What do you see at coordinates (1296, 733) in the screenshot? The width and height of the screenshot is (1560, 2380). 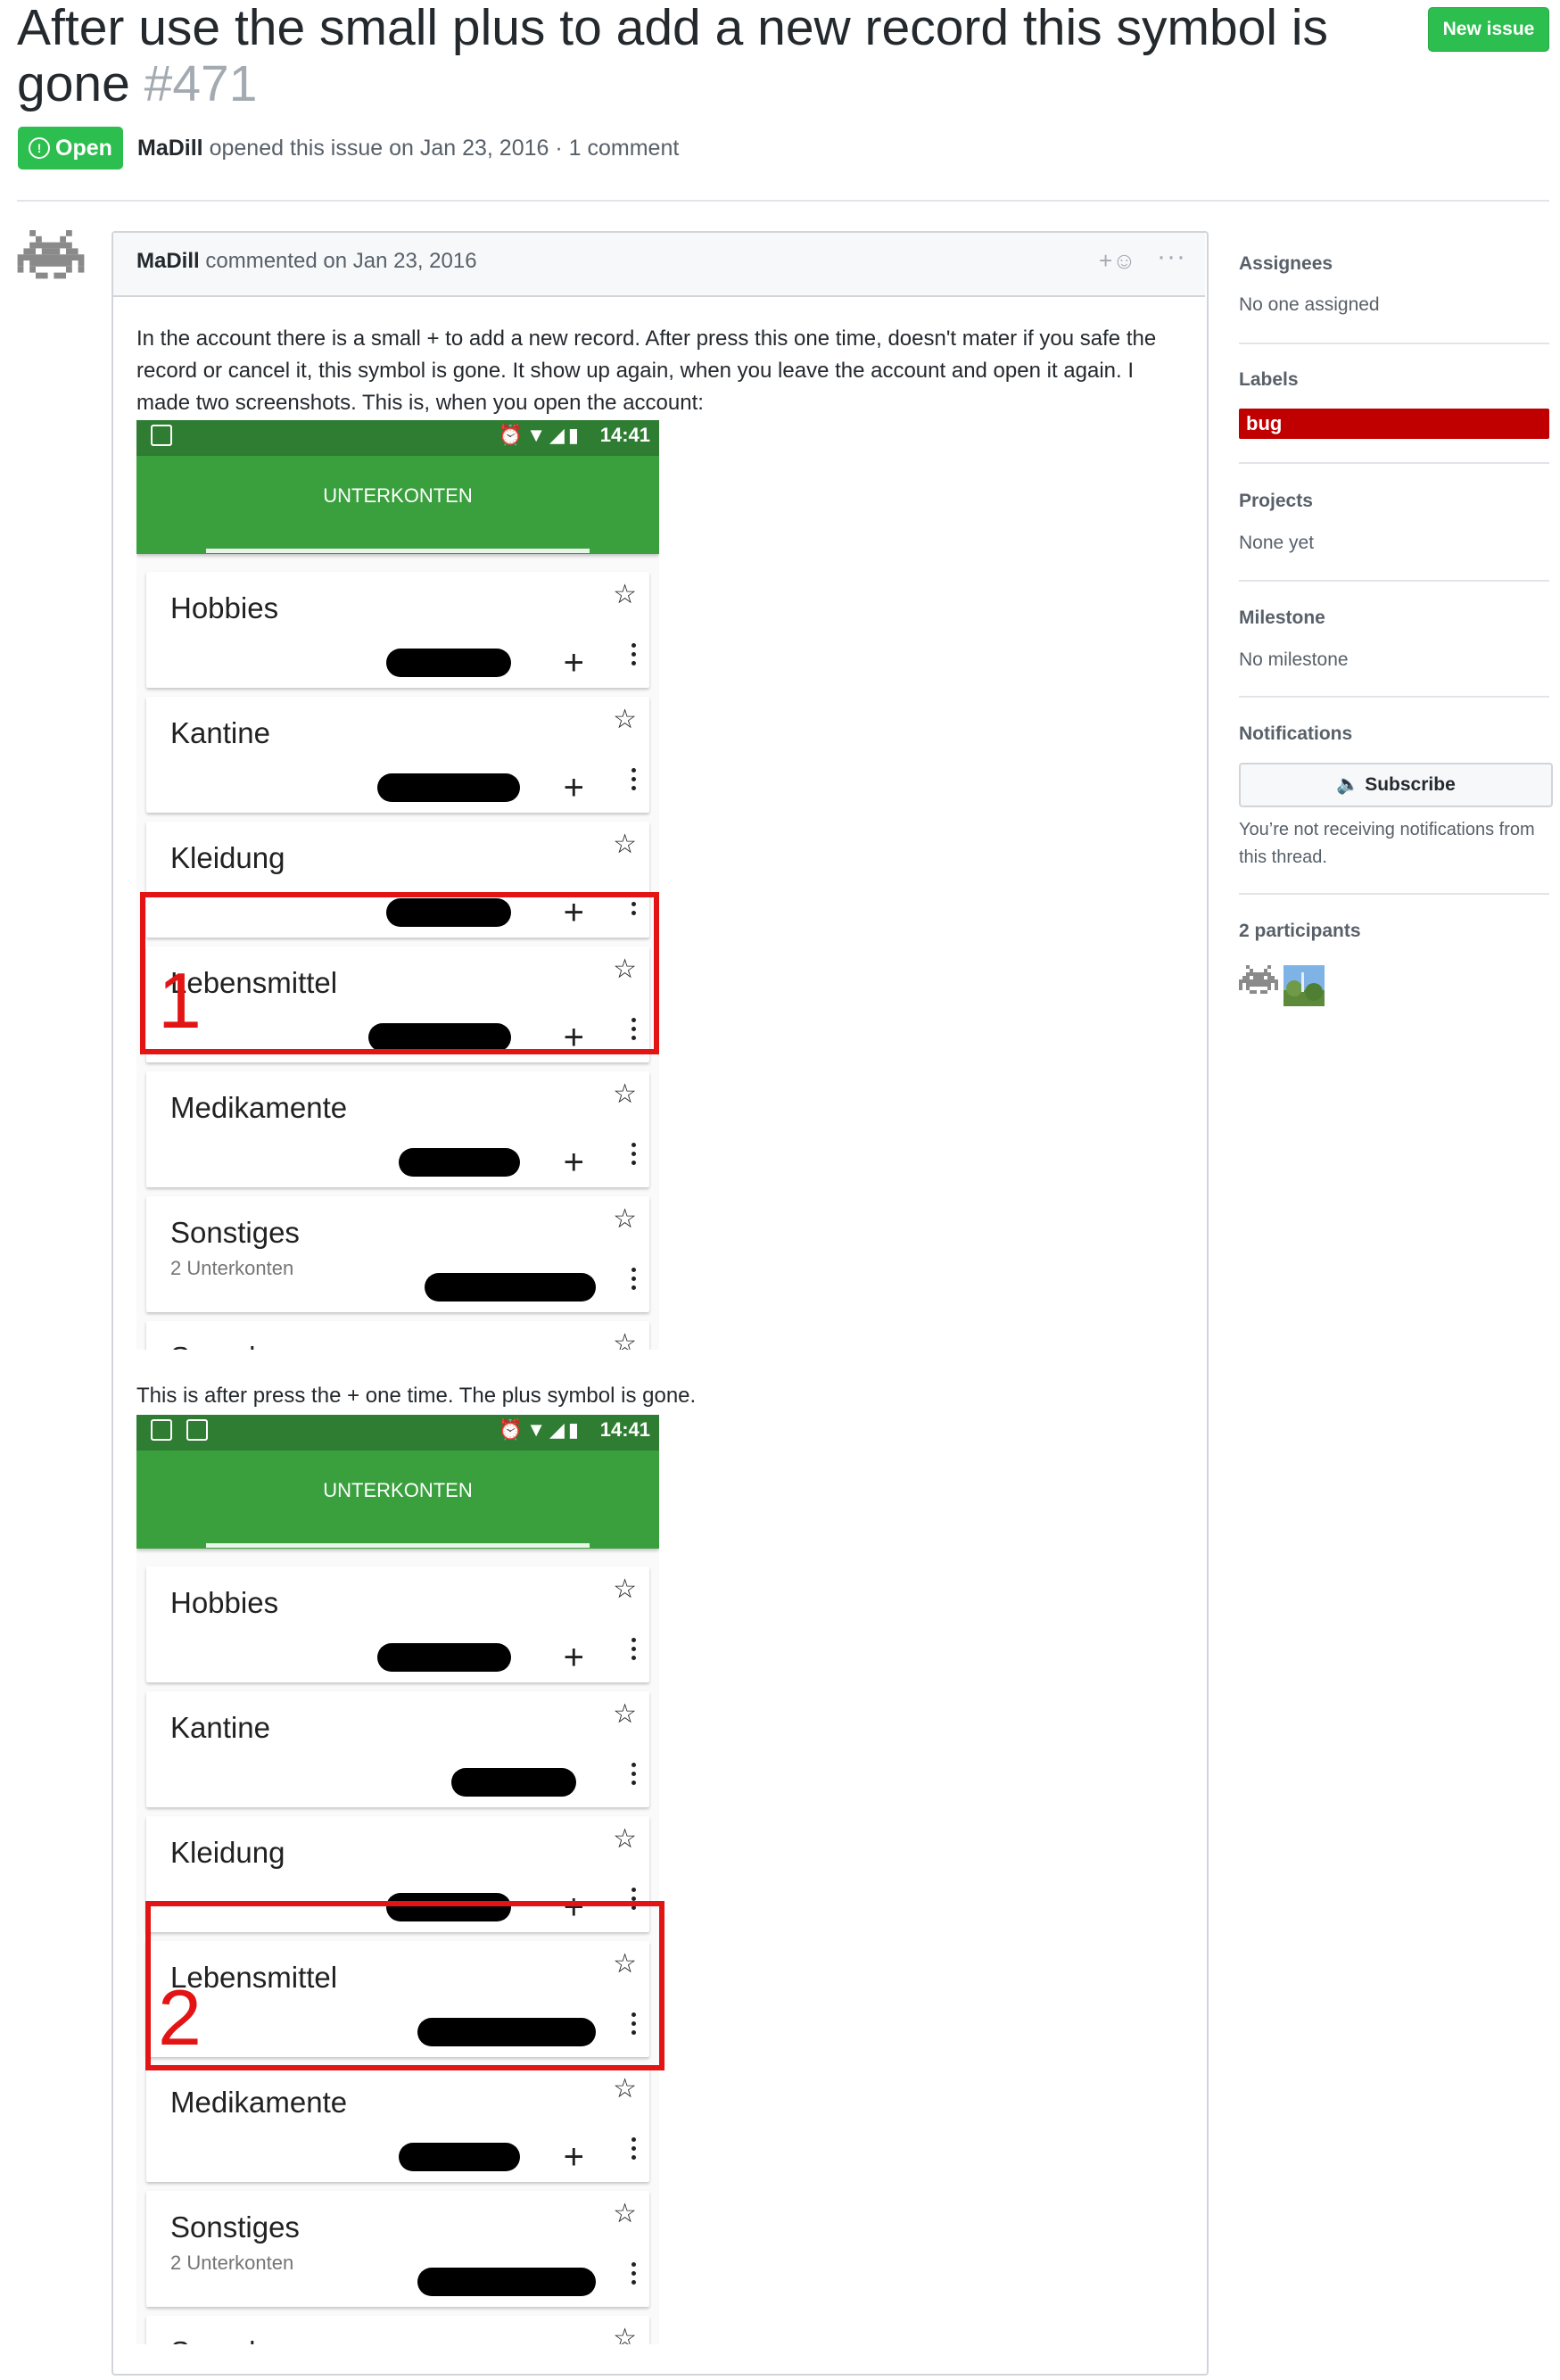 I see `sidebar-notifications-label: Notifications` at bounding box center [1296, 733].